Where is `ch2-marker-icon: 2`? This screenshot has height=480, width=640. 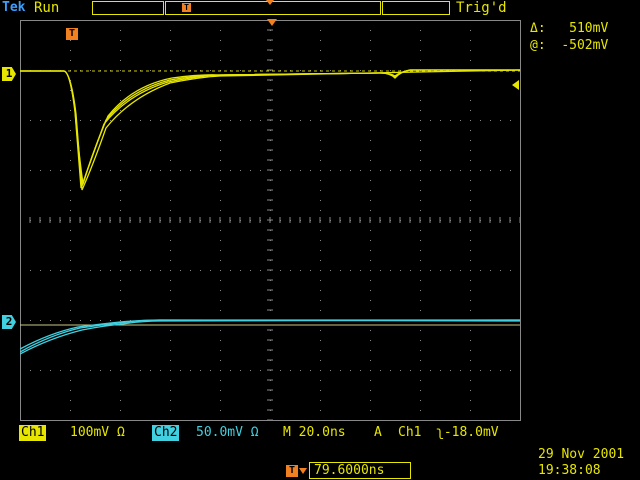 ch2-marker-icon: 2 is located at coordinates (9, 322).